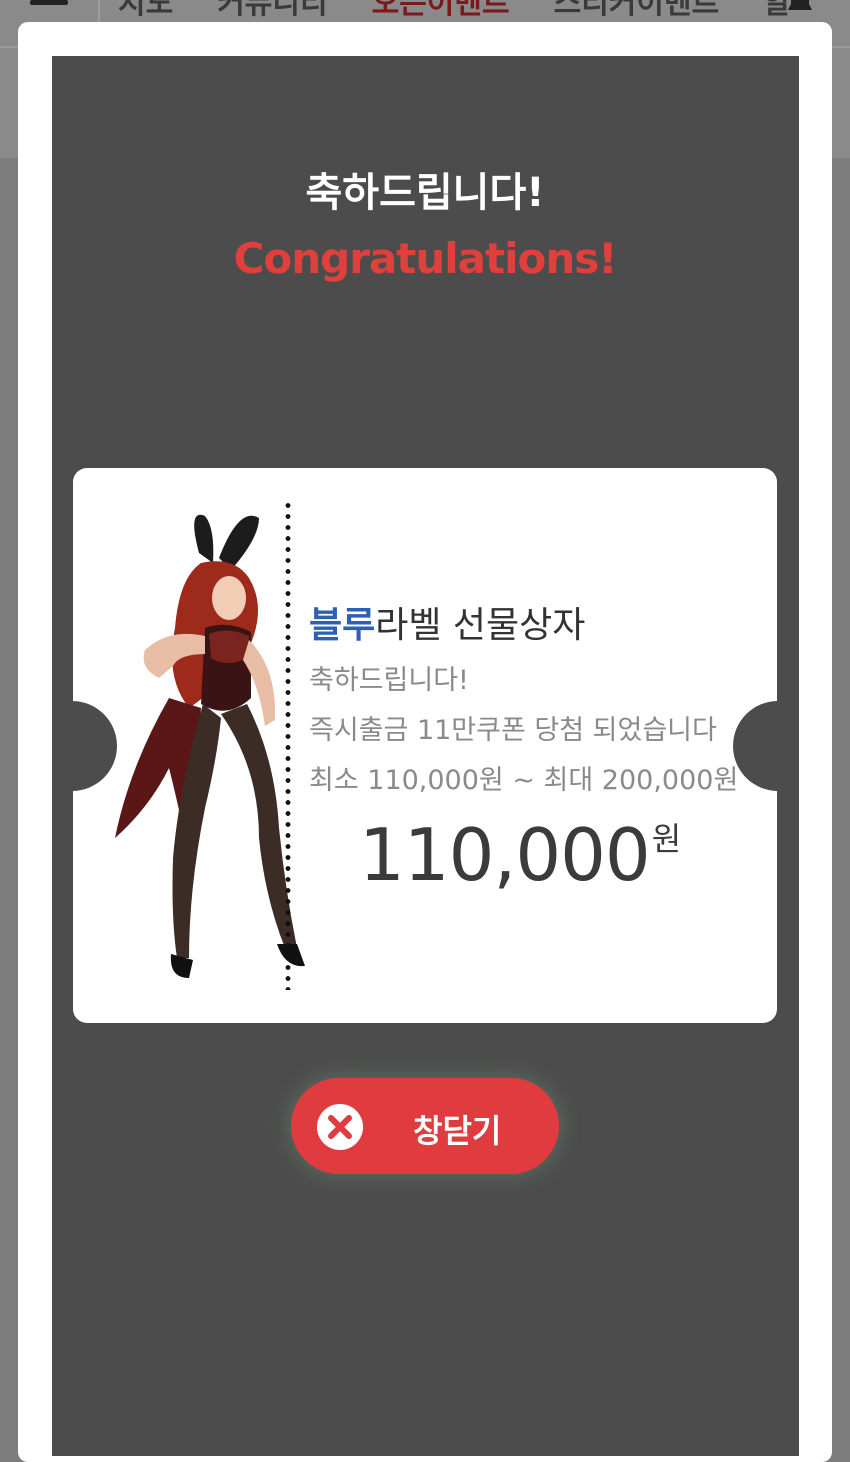  What do you see at coordinates (425, 258) in the screenshot?
I see `congrats-title-english: Congratulations!` at bounding box center [425, 258].